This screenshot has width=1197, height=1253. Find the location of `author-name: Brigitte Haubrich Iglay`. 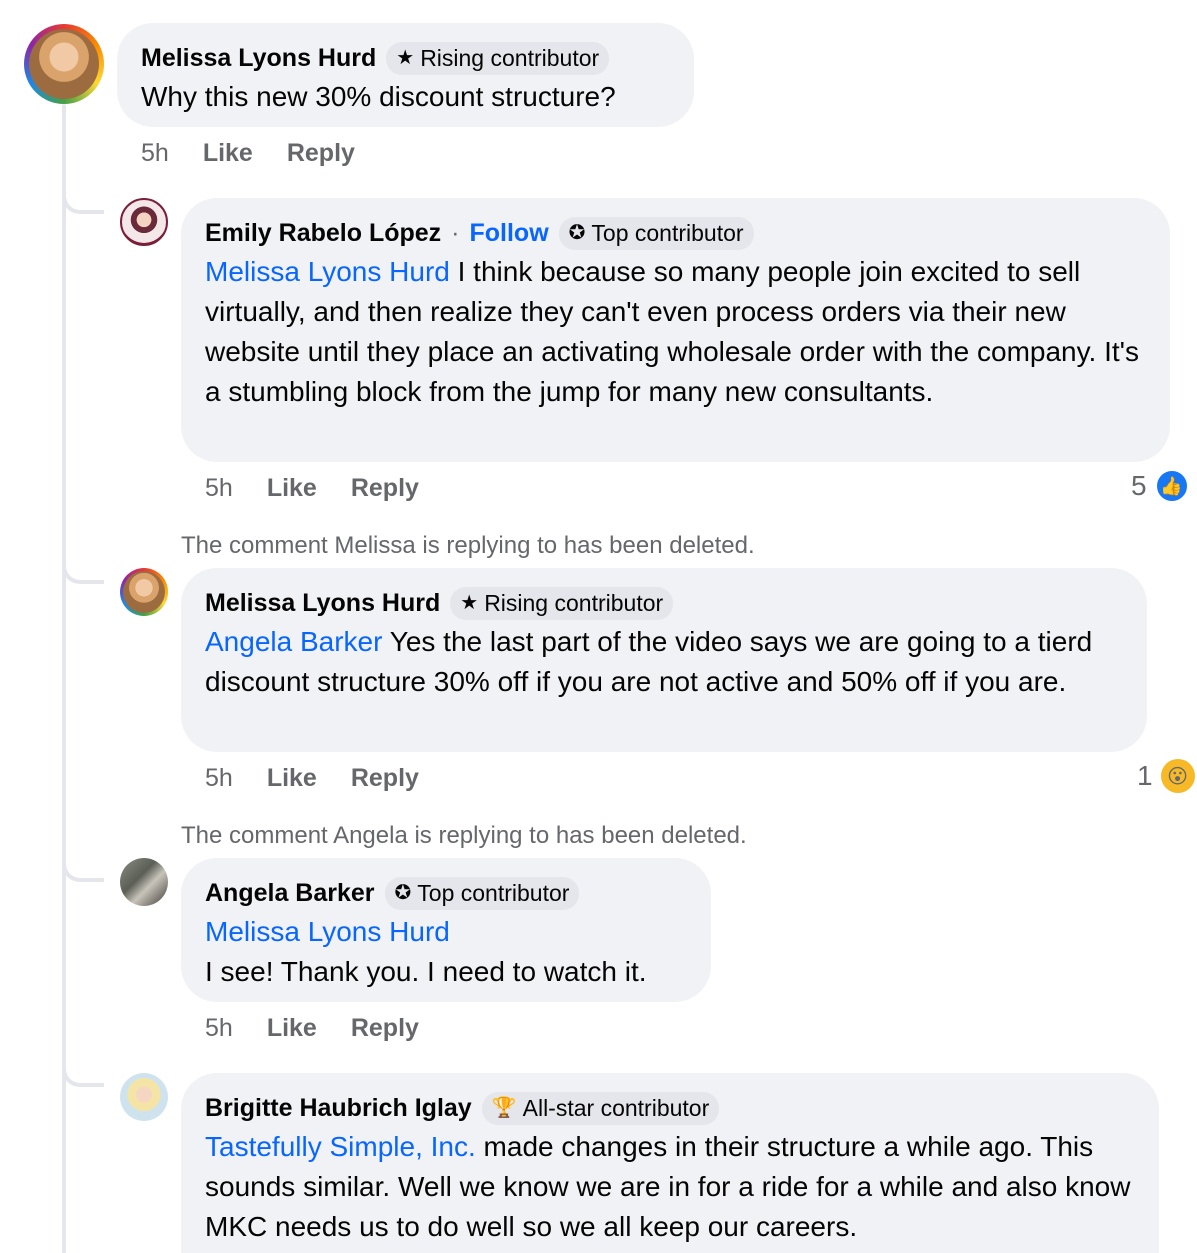

author-name: Brigitte Haubrich Iglay is located at coordinates (338, 1108).